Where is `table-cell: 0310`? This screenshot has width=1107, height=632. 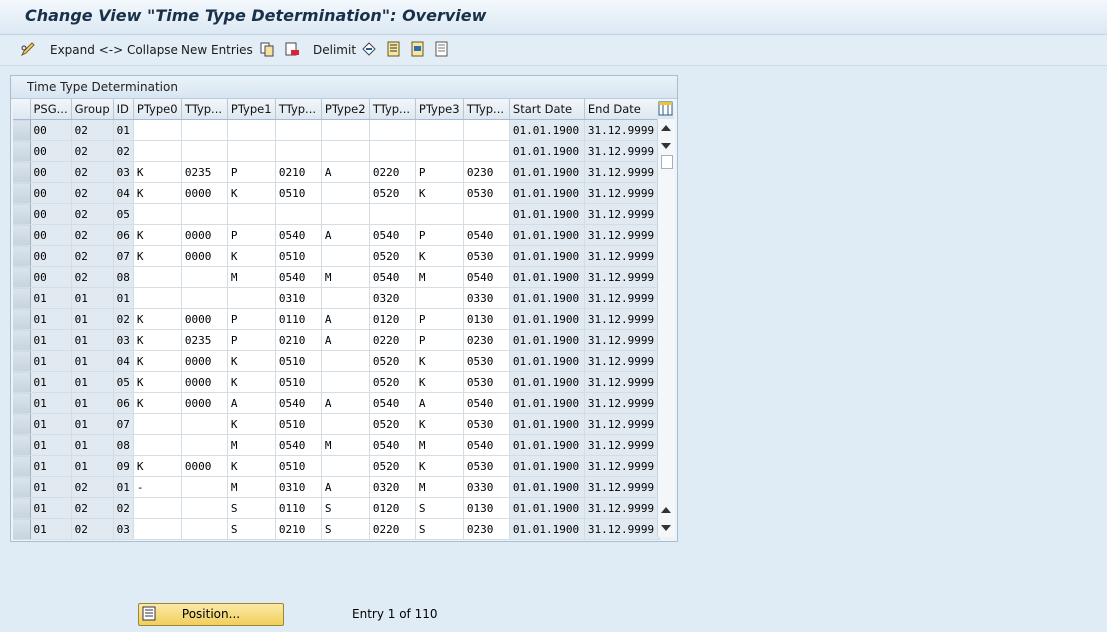 table-cell: 0310 is located at coordinates (298, 298).